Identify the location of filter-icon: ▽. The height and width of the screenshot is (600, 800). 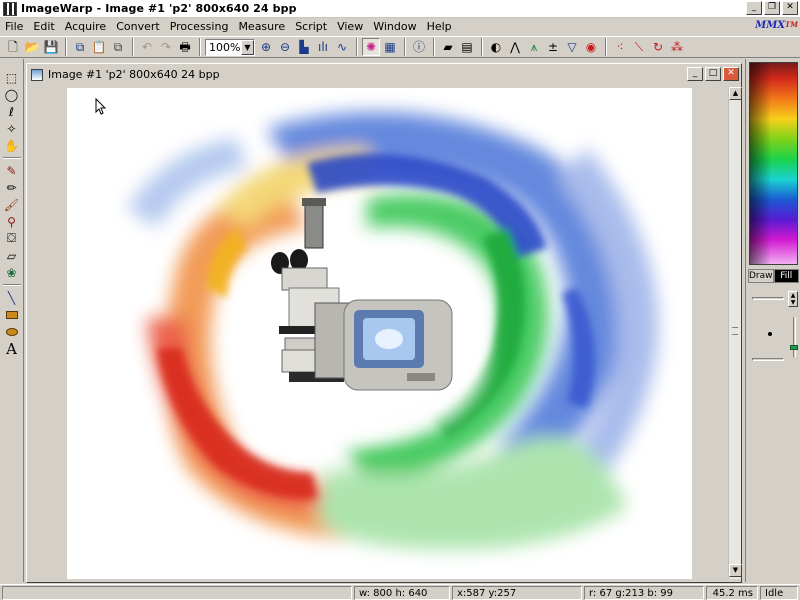
(572, 47).